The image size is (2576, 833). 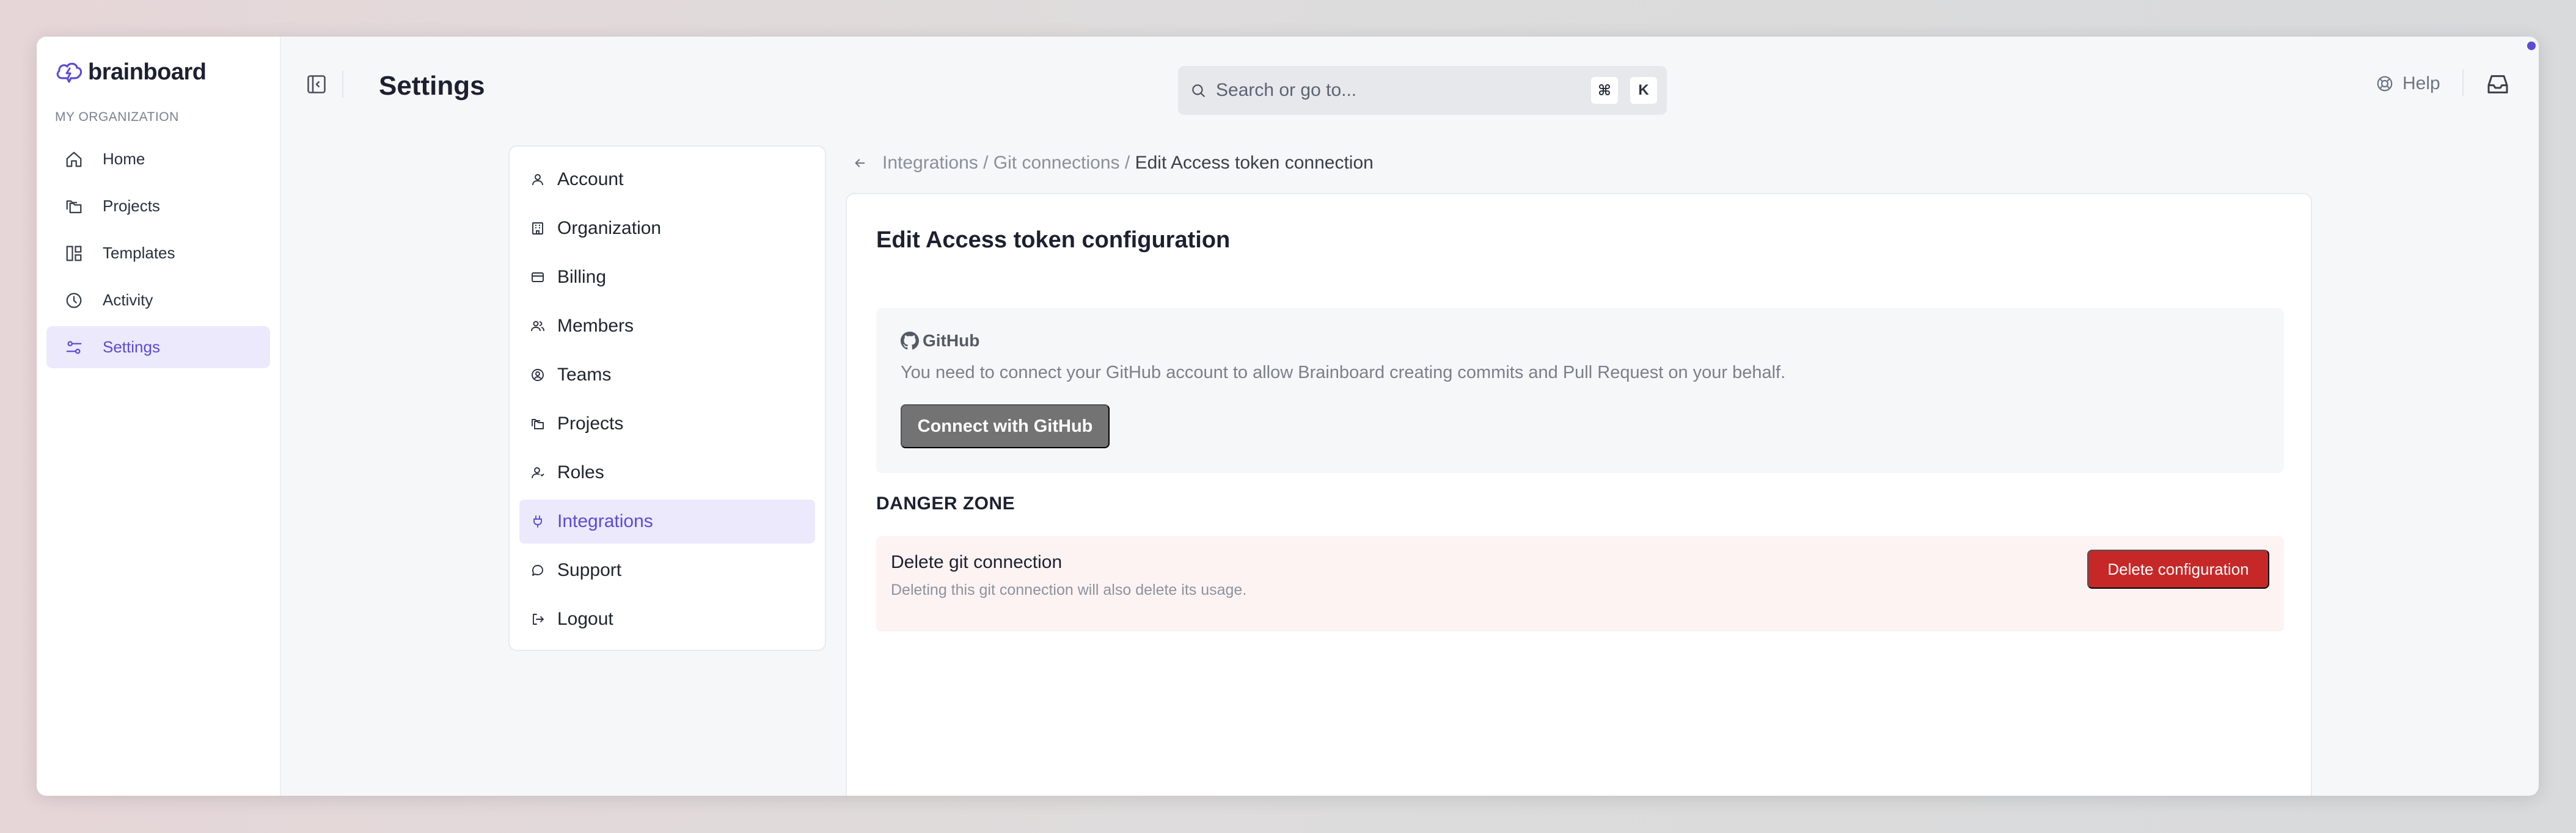 I want to click on layout-icon, so click(x=74, y=253).